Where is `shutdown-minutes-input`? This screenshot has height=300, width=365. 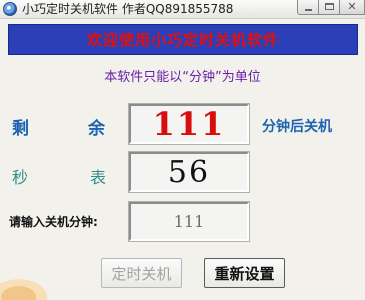
shutdown-minutes-input is located at coordinates (189, 221).